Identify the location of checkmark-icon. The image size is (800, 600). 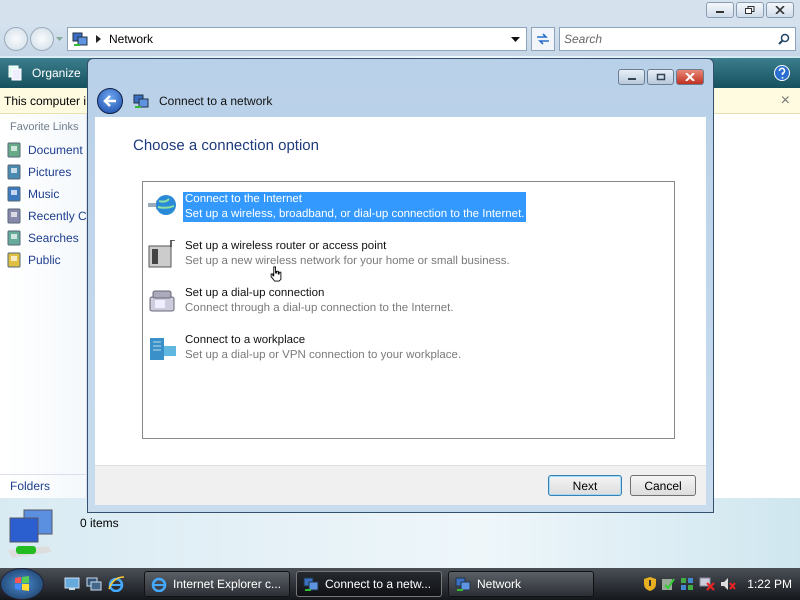
(668, 584).